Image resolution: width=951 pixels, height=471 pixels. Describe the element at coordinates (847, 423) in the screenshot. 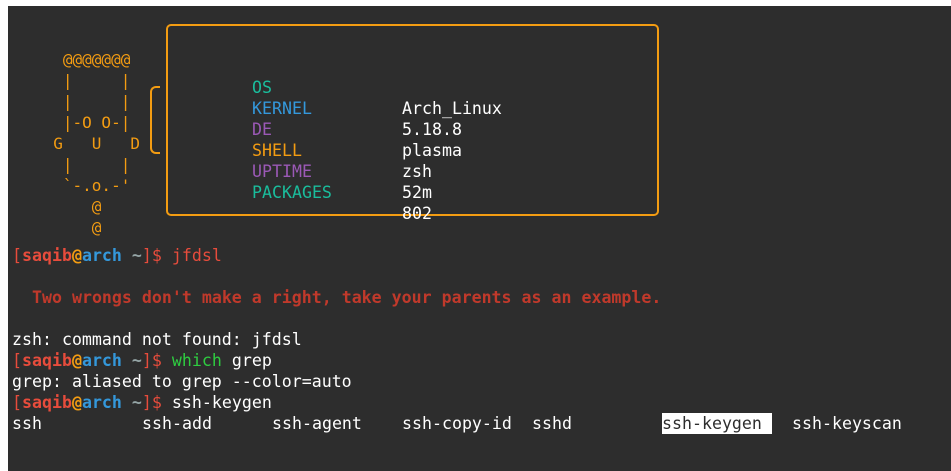

I see `completion-item: ssh-keyscan` at that location.